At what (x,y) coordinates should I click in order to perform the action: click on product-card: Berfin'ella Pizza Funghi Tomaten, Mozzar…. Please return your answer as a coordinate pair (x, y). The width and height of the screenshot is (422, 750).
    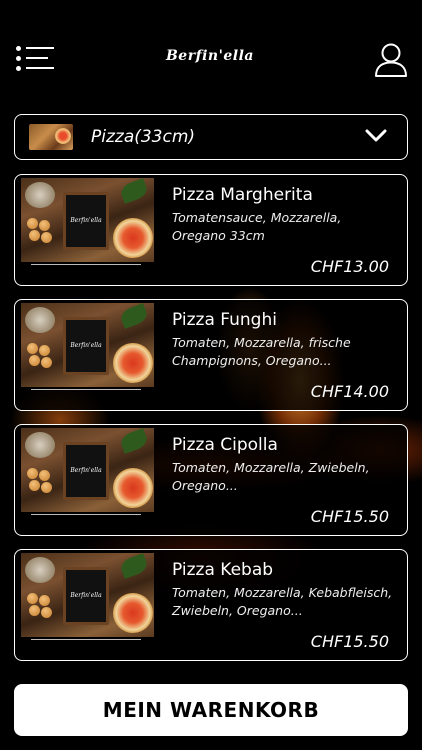
    Looking at the image, I should click on (211, 355).